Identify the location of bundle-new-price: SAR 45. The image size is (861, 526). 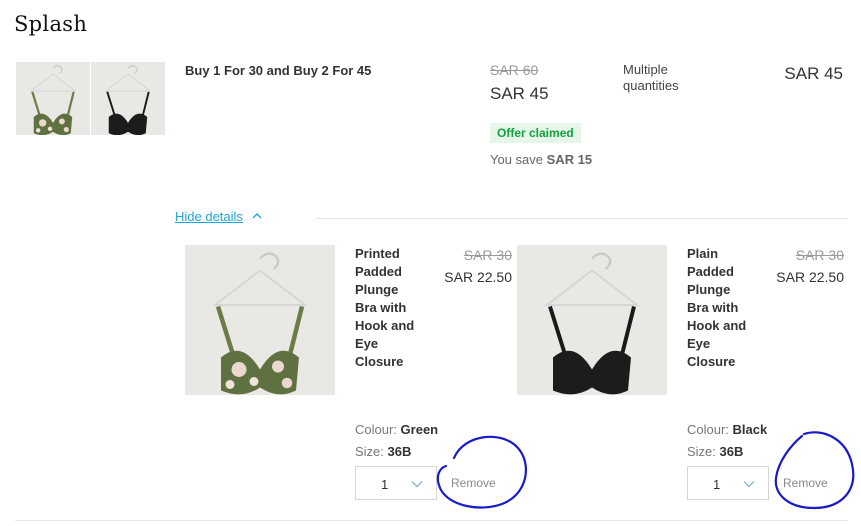
(519, 93).